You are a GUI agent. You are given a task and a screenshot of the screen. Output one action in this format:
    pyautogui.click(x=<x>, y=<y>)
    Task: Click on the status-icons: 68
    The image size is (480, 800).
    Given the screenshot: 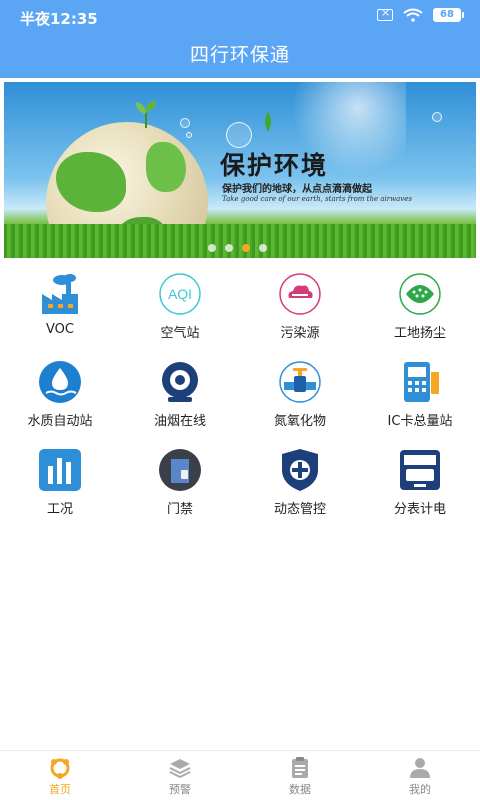 What is the action you would take?
    pyautogui.click(x=420, y=14)
    